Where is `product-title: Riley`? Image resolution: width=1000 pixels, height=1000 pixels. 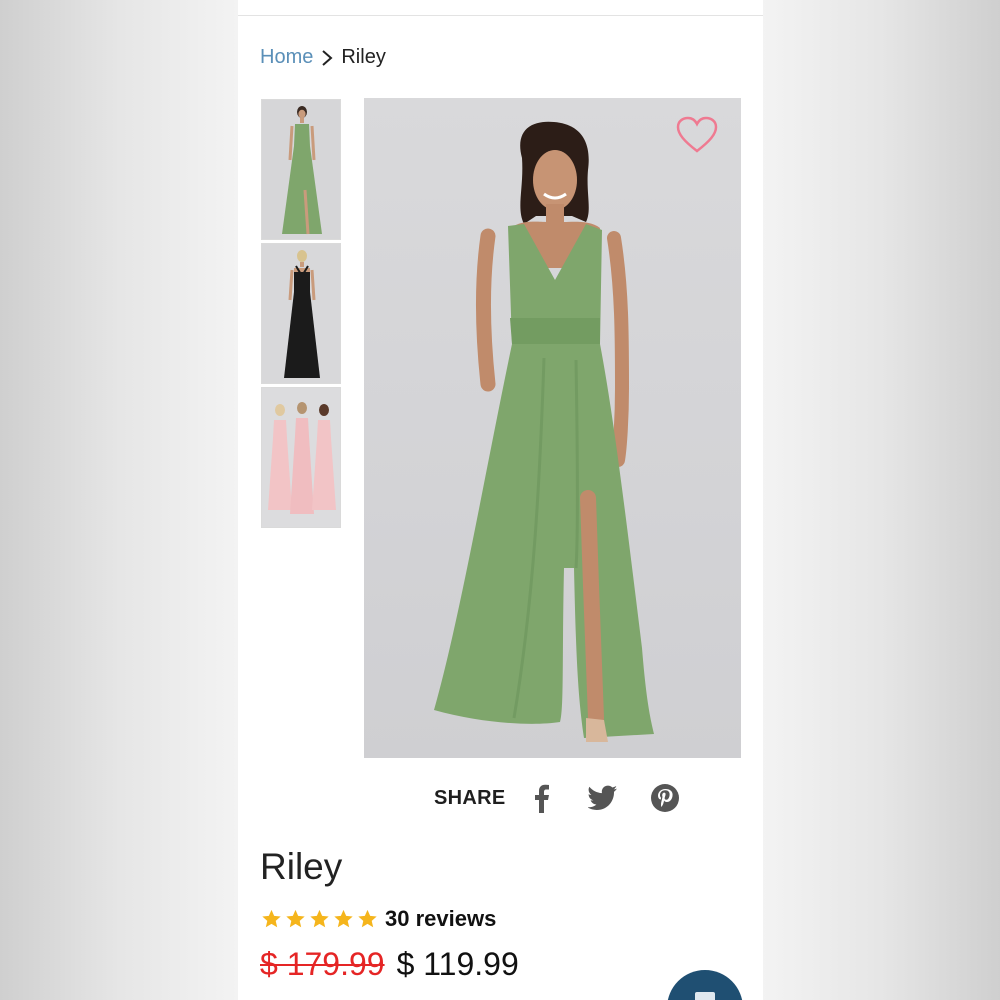 product-title: Riley is located at coordinates (301, 866).